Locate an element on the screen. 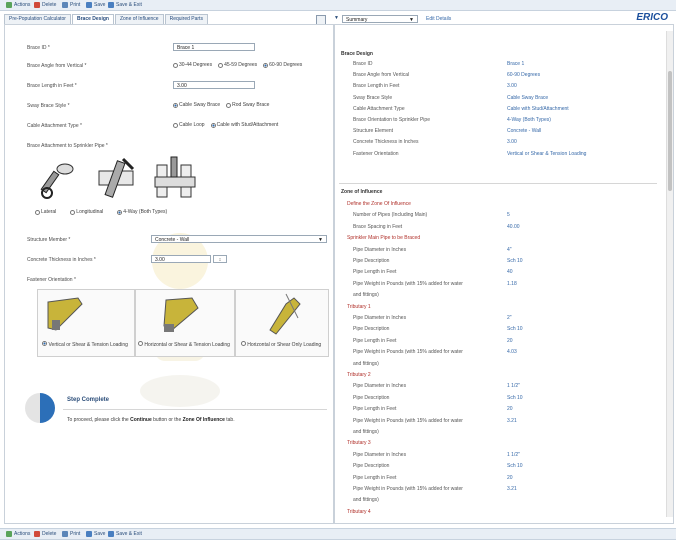  length-input: 3.00 is located at coordinates (214, 85).